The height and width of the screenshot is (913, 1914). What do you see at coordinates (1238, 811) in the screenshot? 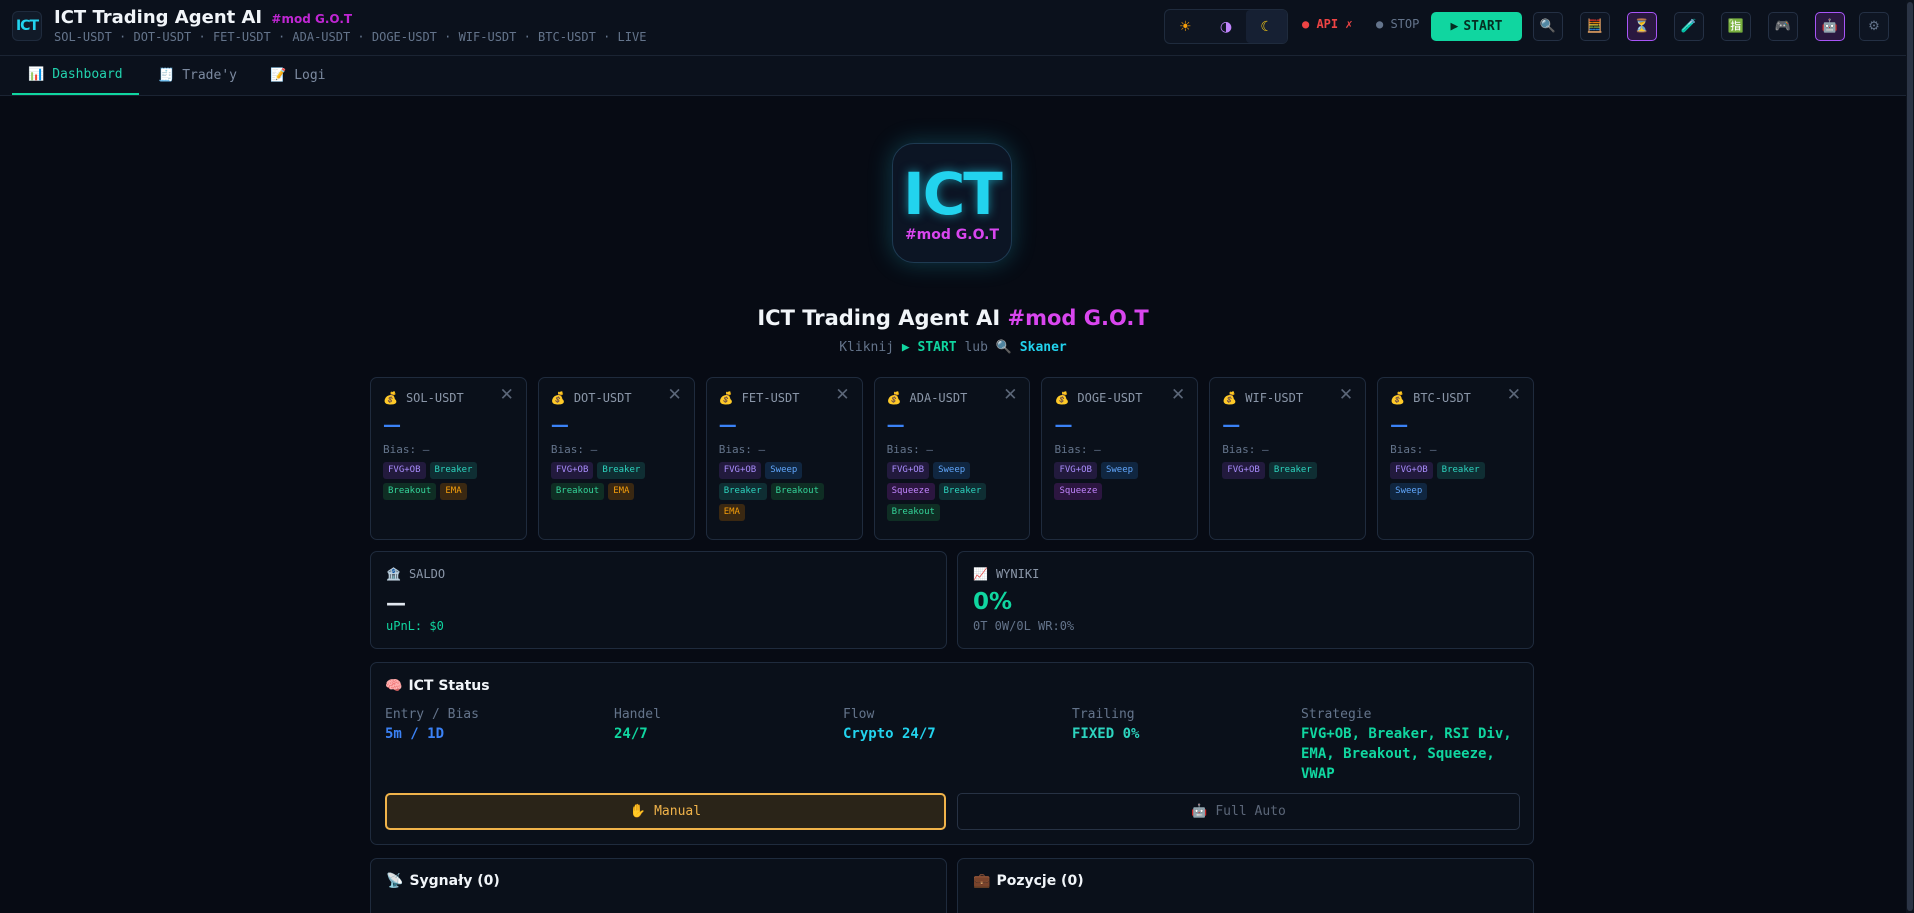
I see `full-auto-mode-button: 🤖 Full Auto` at bounding box center [1238, 811].